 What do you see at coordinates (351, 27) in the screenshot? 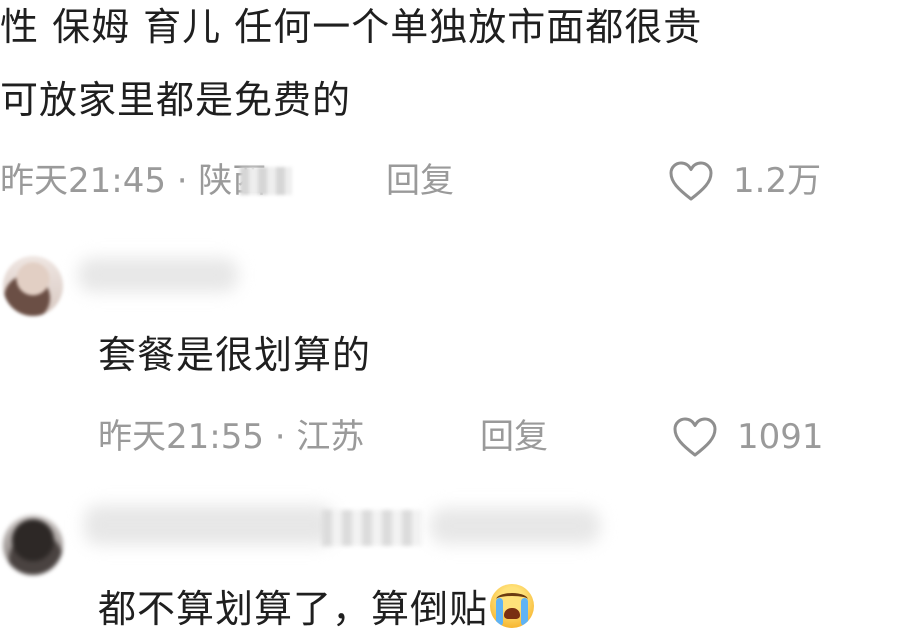
I see `comment-1-text-line-1: 性 保姆 育儿 任何一个单独放市面都很贵` at bounding box center [351, 27].